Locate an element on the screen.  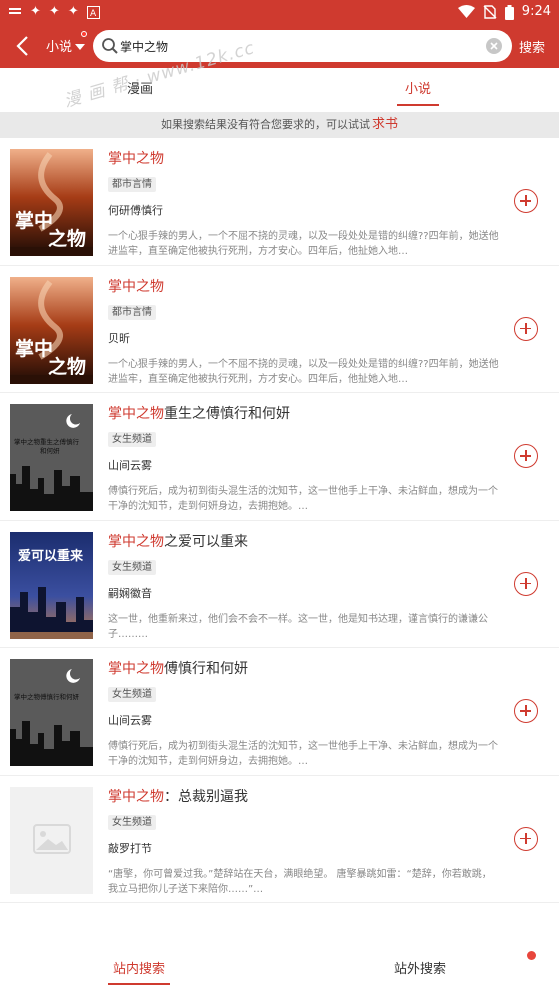
author: 嗣娴徽音 is located at coordinates (130, 593).